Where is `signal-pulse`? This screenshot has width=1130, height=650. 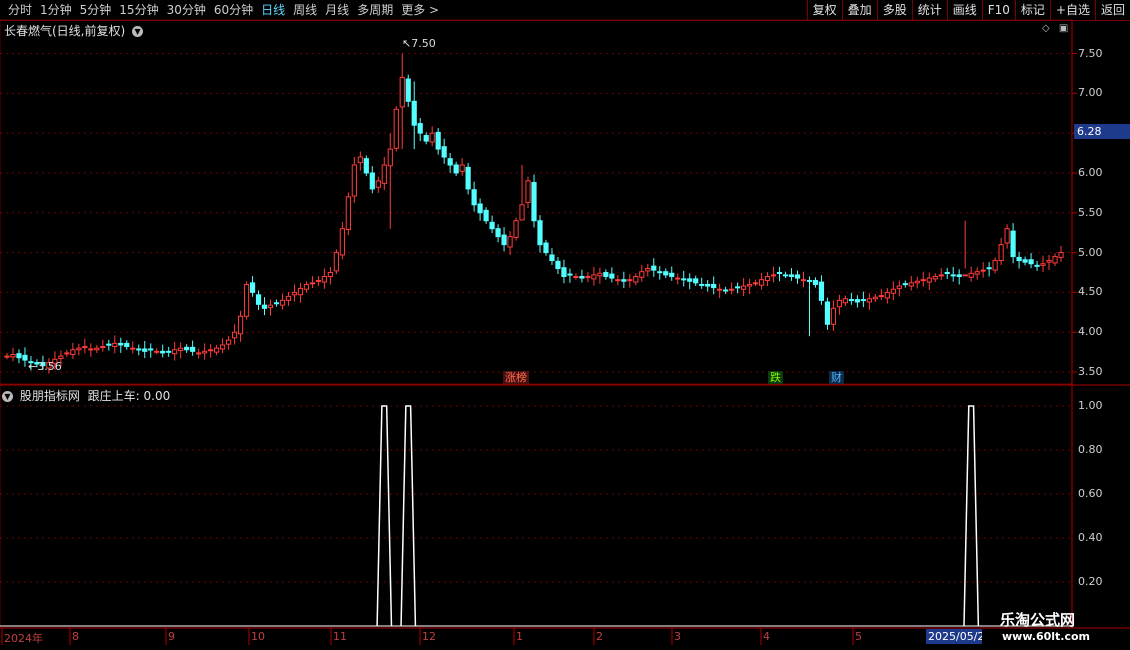 signal-pulse is located at coordinates (408, 516).